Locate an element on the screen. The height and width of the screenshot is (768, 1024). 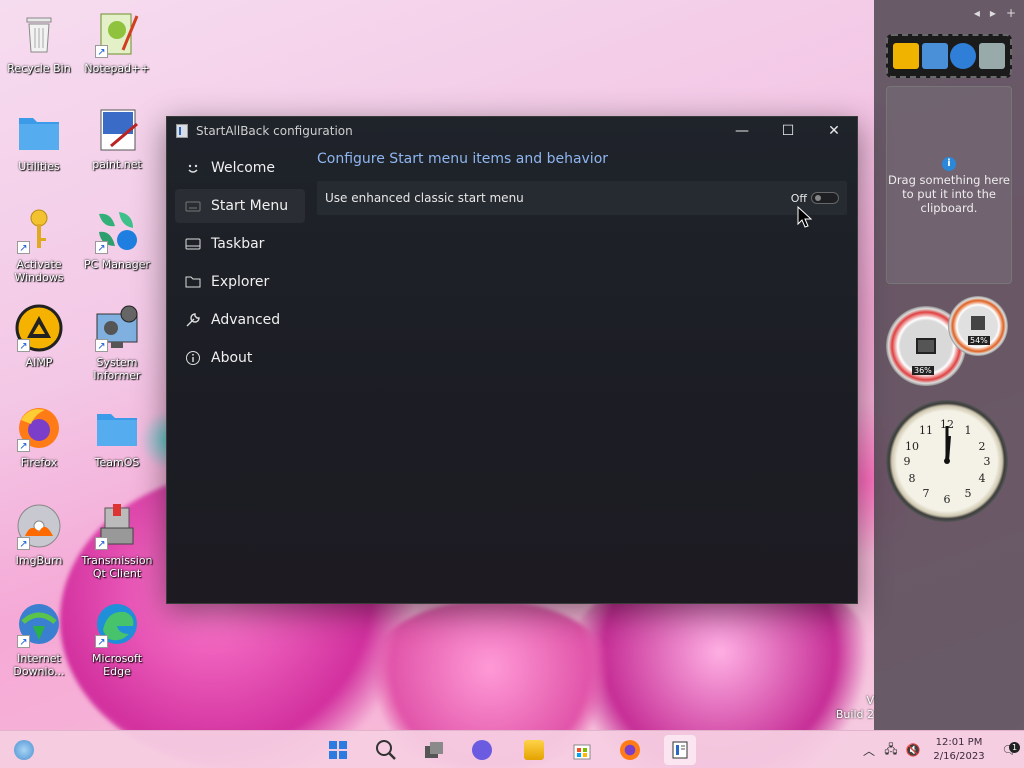
nav-item-explorer: Explorer is located at coordinates (240, 282).